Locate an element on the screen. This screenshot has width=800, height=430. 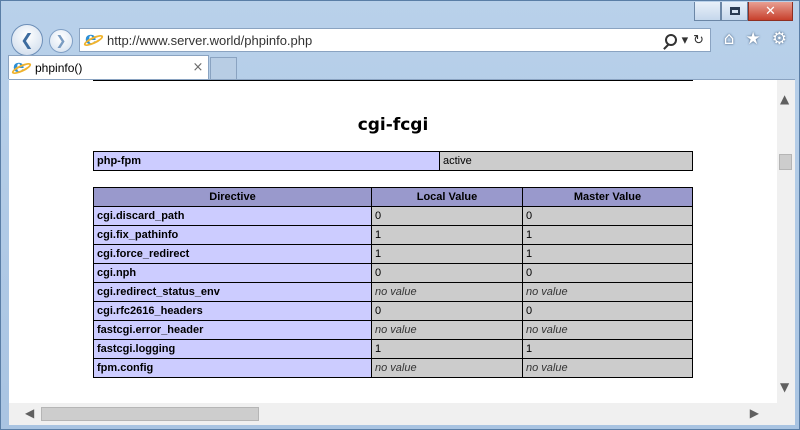
table-row: cgi.rfc2616_headers 0 0 is located at coordinates (393, 311).